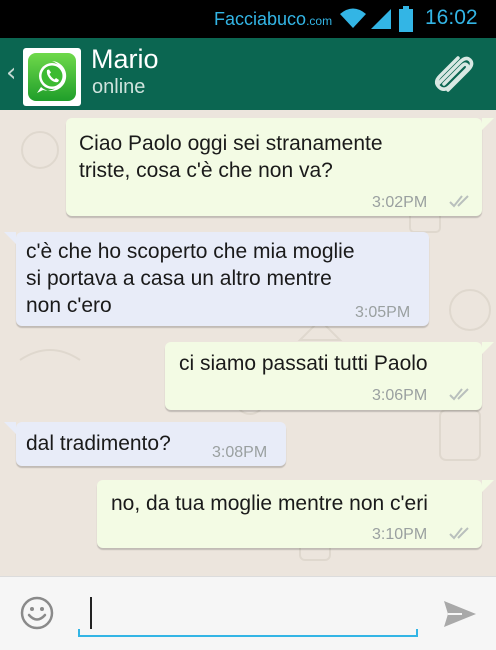  What do you see at coordinates (240, 452) in the screenshot?
I see `message-time: 3:08PM` at bounding box center [240, 452].